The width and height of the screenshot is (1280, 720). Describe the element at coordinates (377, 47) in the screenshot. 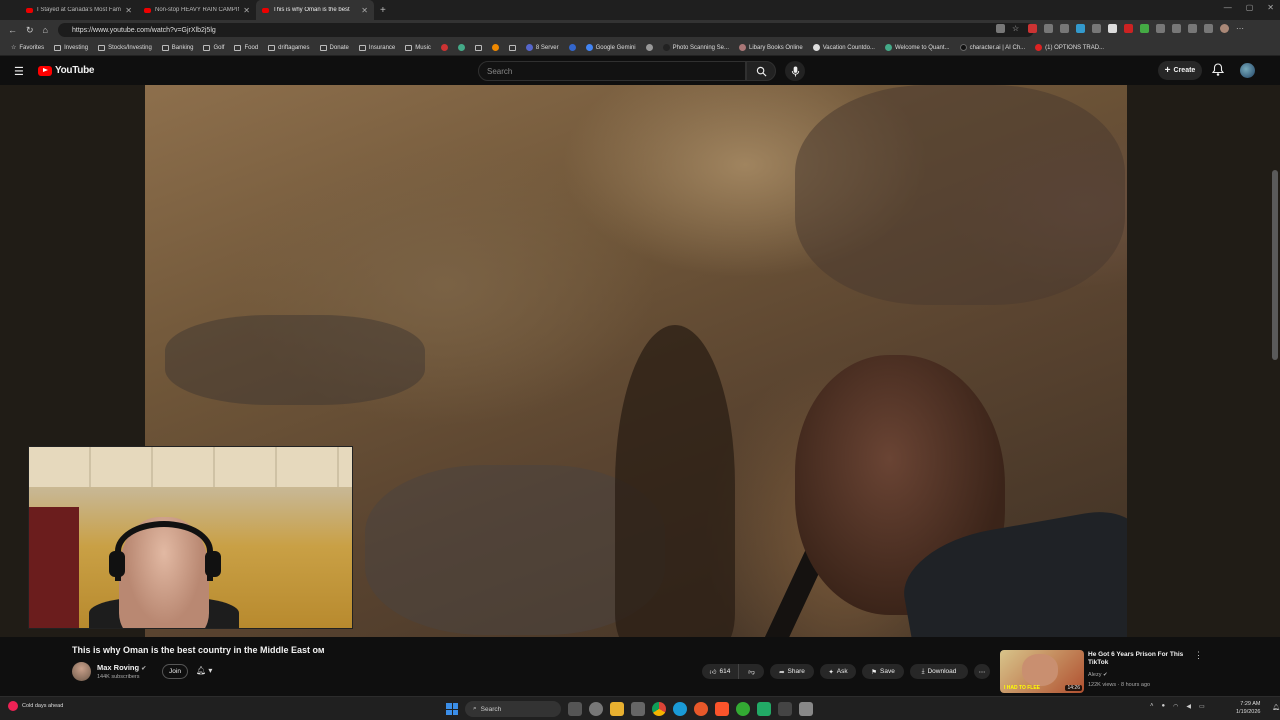

I see `bookmark-item: Insurance` at that location.